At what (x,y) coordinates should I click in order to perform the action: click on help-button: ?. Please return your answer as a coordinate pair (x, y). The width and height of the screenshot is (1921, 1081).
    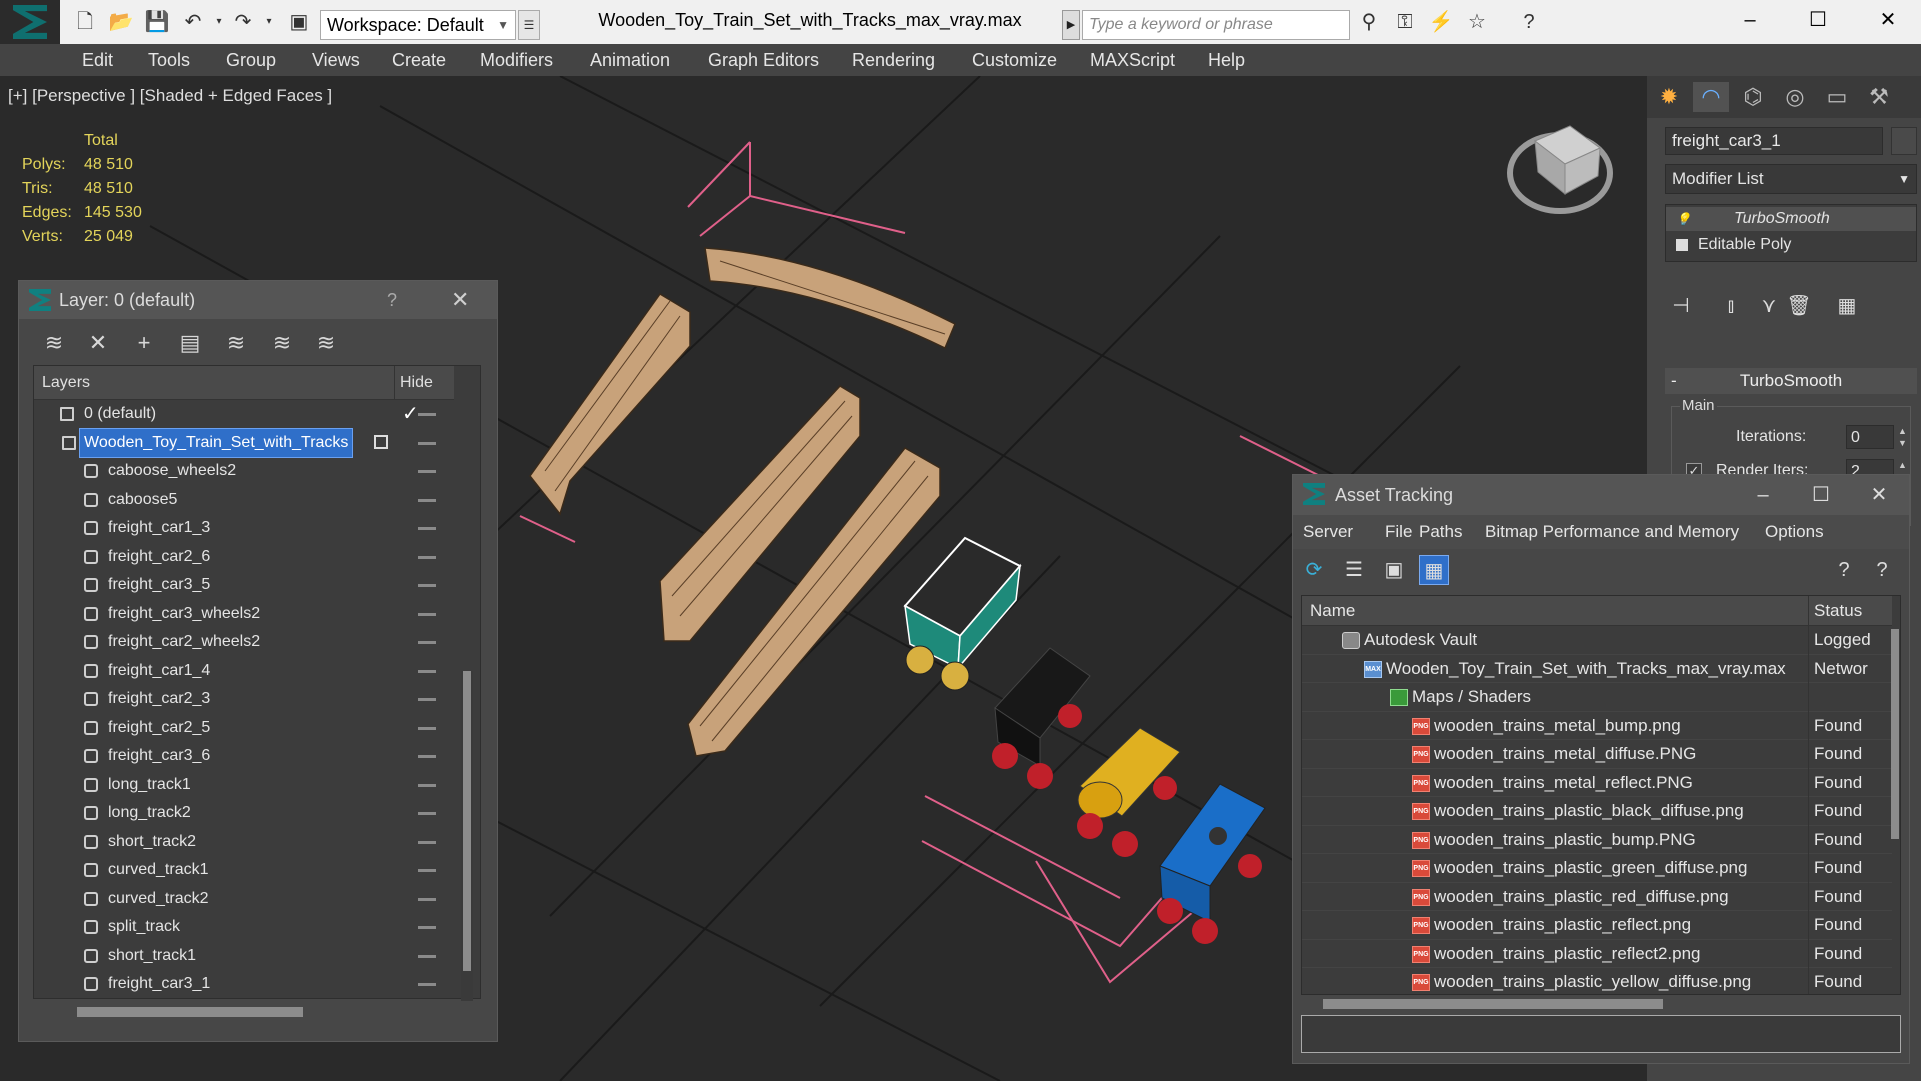
    Looking at the image, I should click on (392, 300).